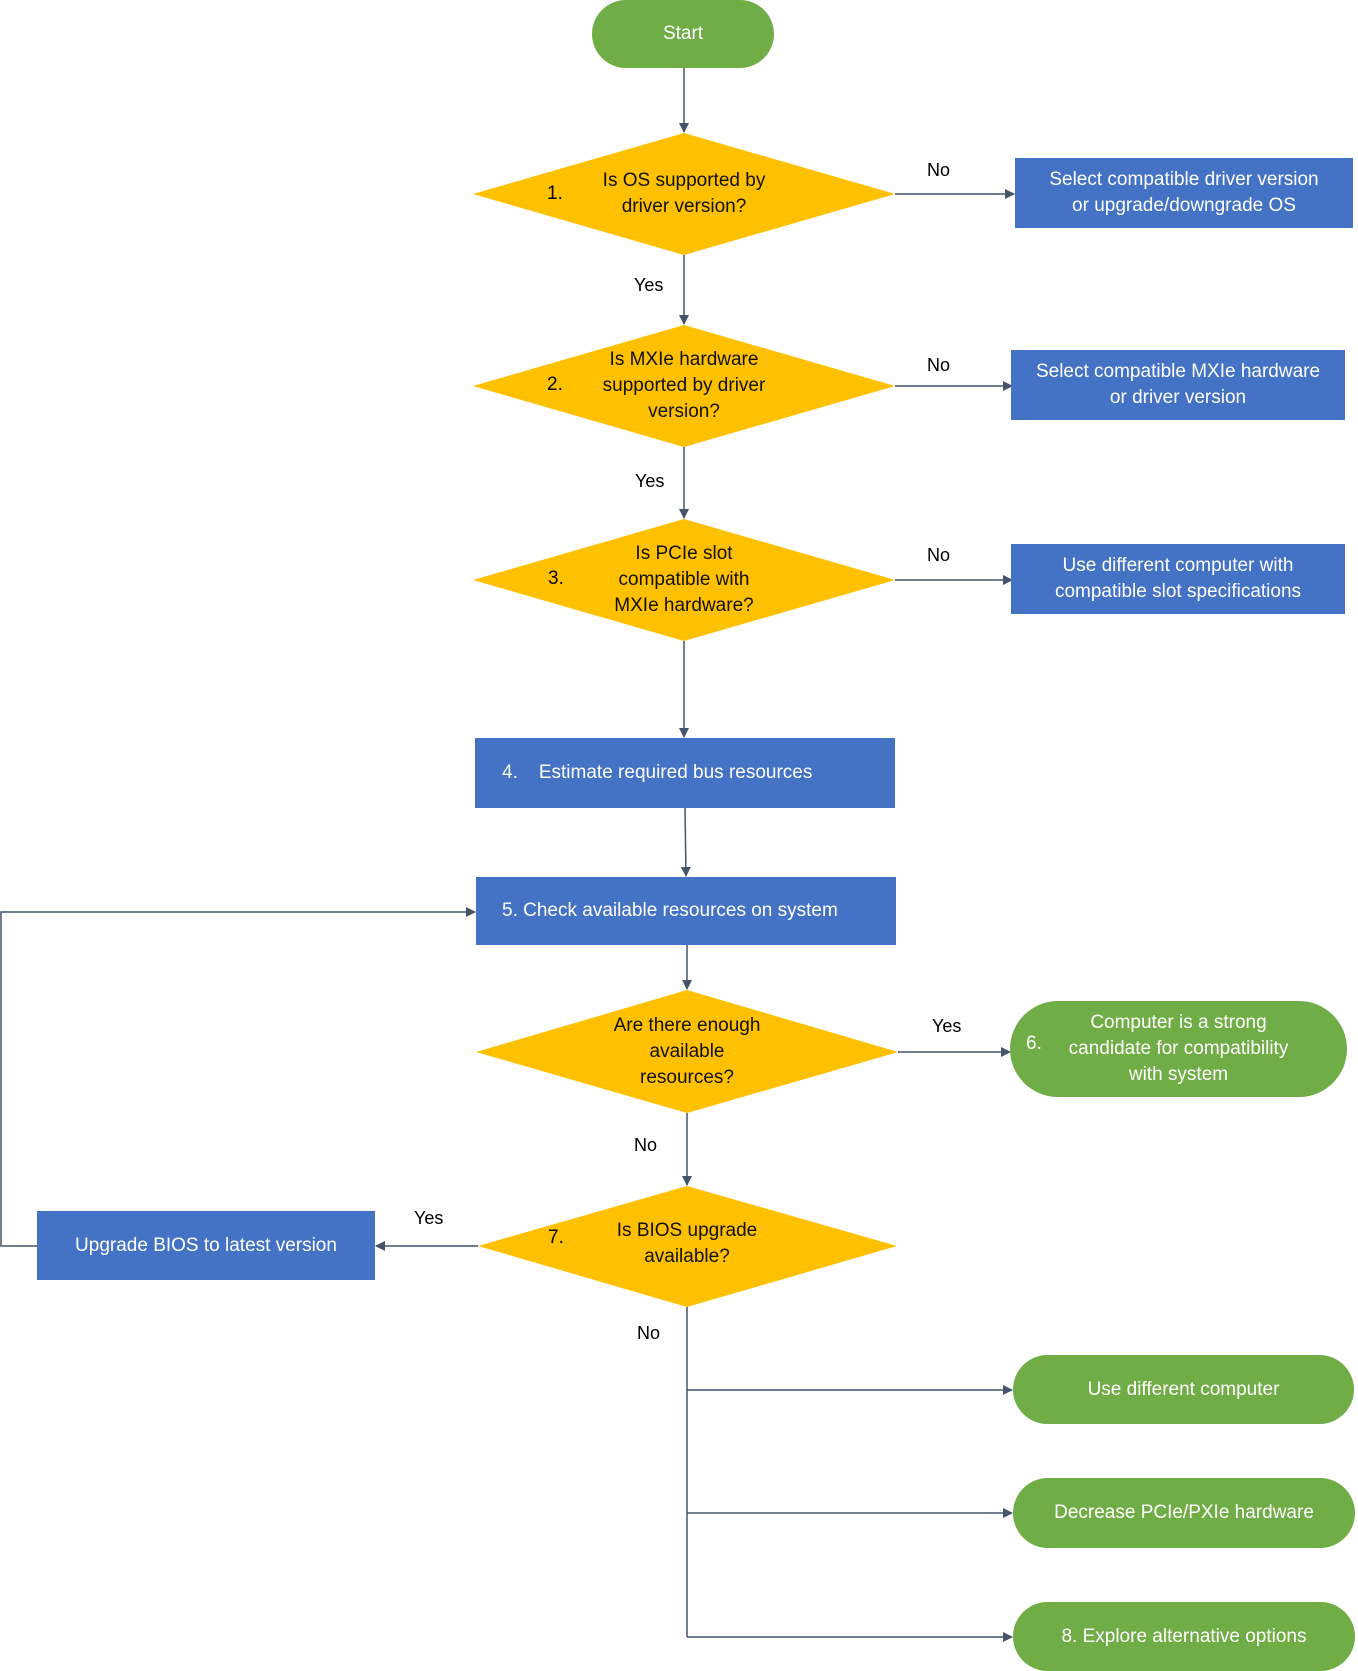  What do you see at coordinates (556, 578) in the screenshot?
I see `decision-3-number: 3.` at bounding box center [556, 578].